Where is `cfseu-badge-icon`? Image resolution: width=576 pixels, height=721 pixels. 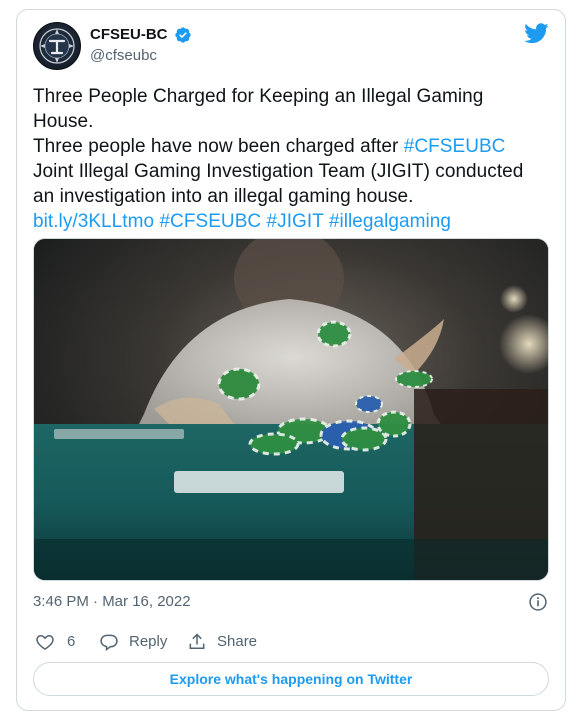 cfseu-badge-icon is located at coordinates (57, 46).